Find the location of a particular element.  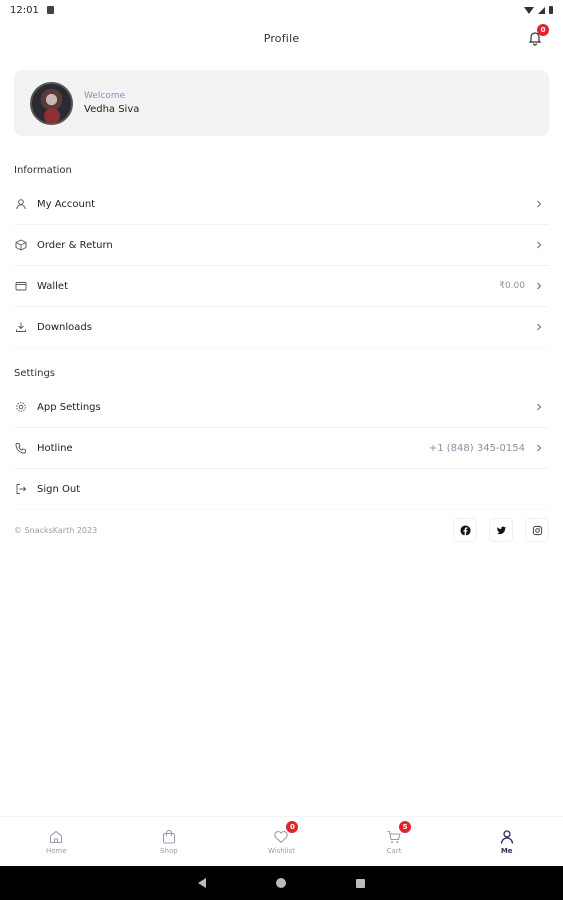

twitter-button is located at coordinates (501, 530).